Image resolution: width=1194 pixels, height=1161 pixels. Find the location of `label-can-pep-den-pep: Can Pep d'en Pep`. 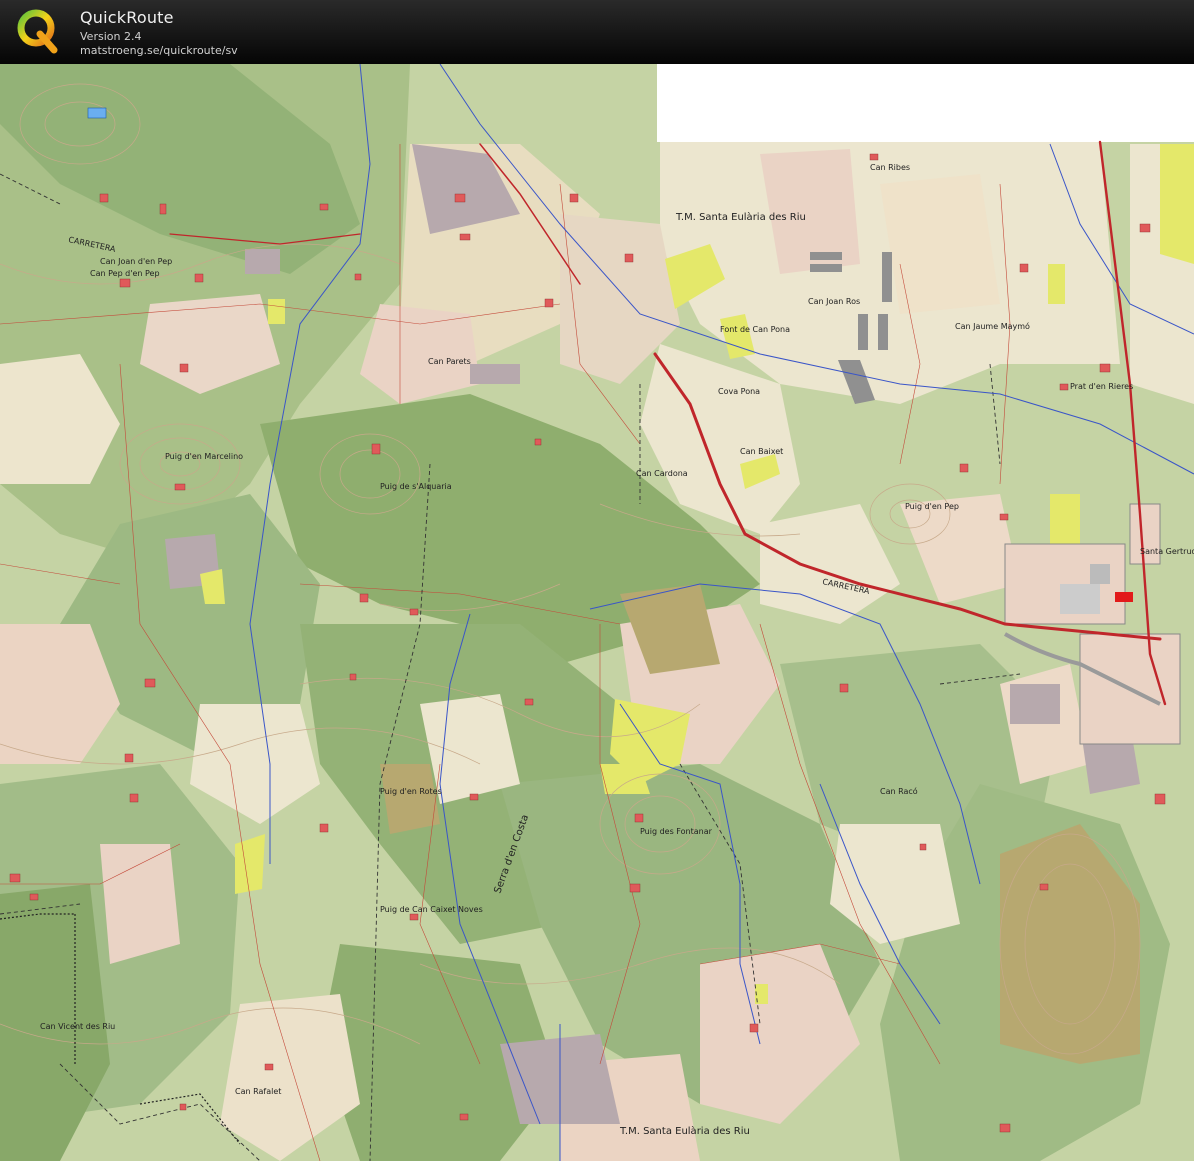

label-can-pep-den-pep: Can Pep d'en Pep is located at coordinates (125, 273).